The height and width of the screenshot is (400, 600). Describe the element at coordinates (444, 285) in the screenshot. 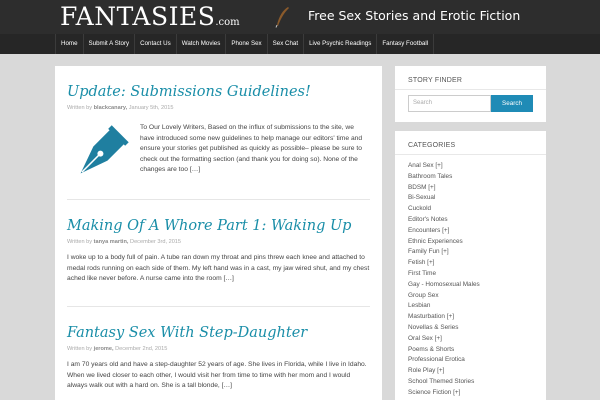

I see `category-item: Gay - Homosexual Males` at that location.